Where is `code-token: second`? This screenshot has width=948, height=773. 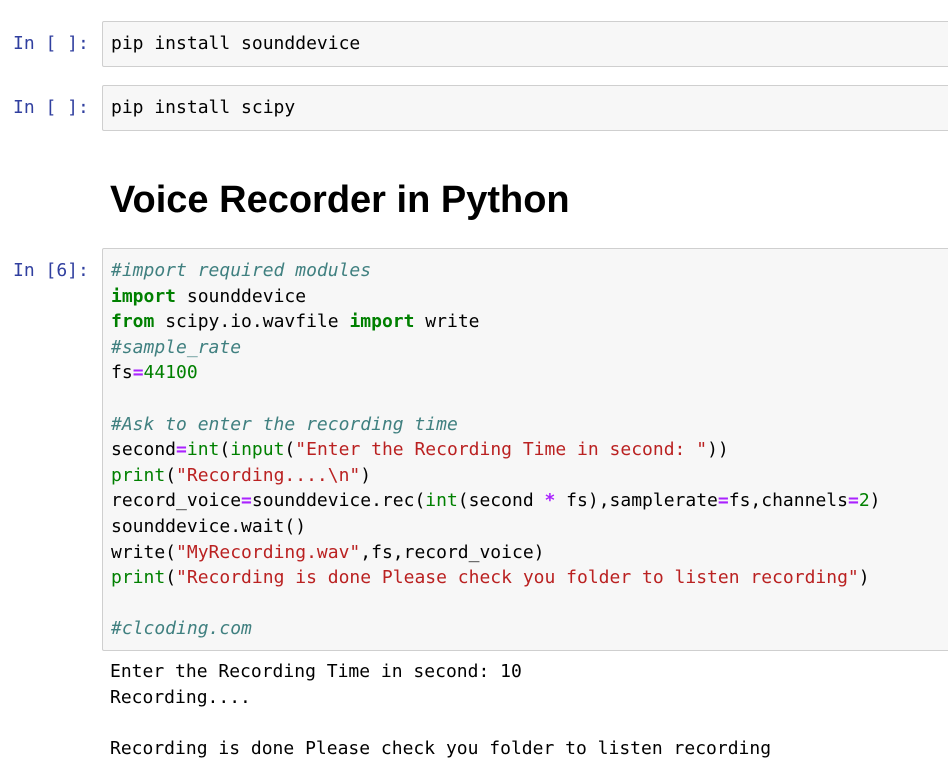
code-token: second is located at coordinates (144, 450).